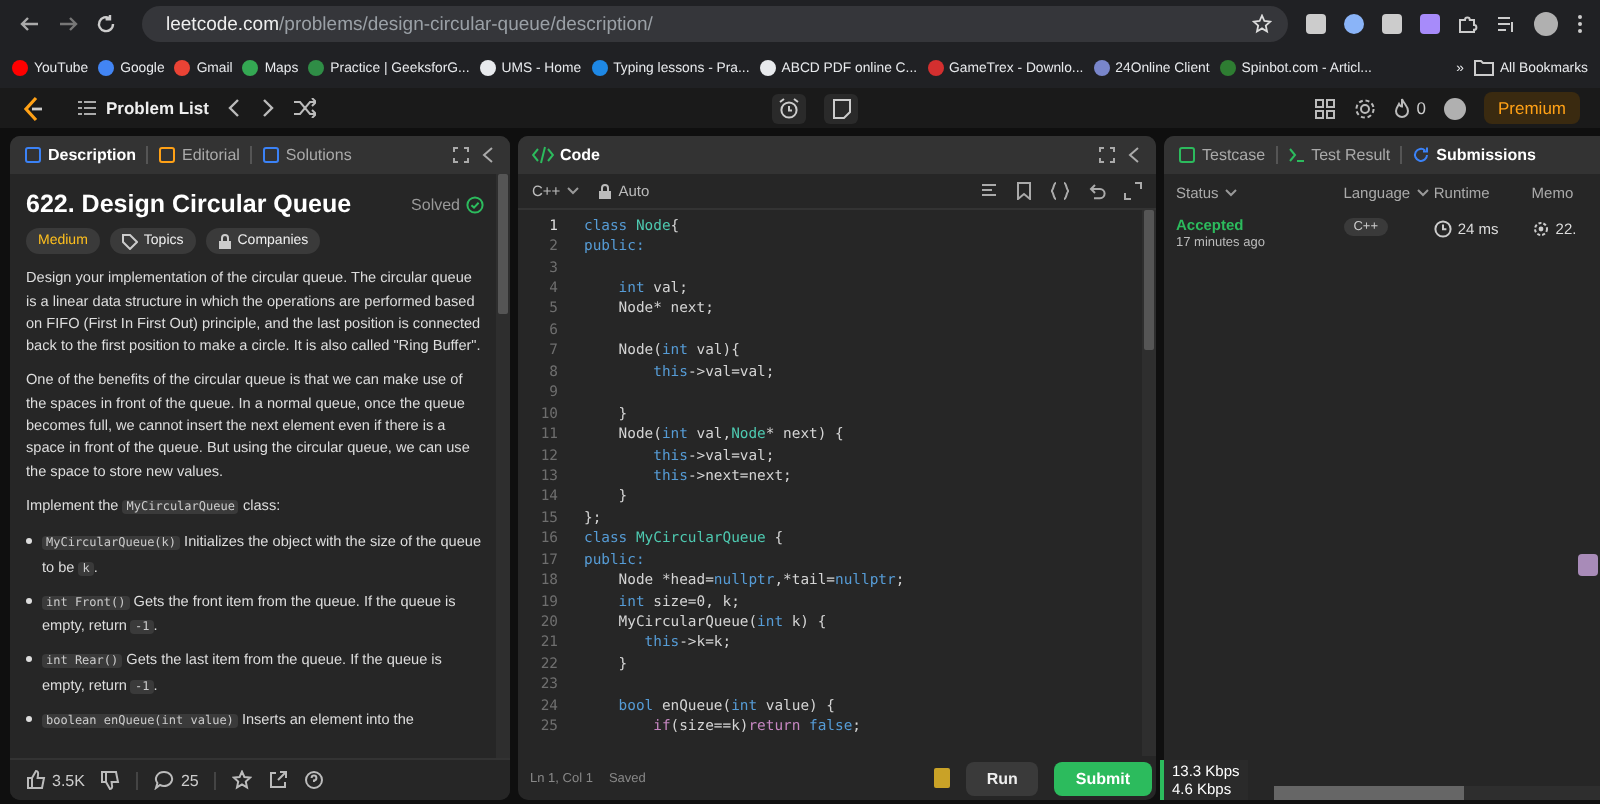  Describe the element at coordinates (1474, 155) in the screenshot. I see `panel-tab: Submissions` at that location.